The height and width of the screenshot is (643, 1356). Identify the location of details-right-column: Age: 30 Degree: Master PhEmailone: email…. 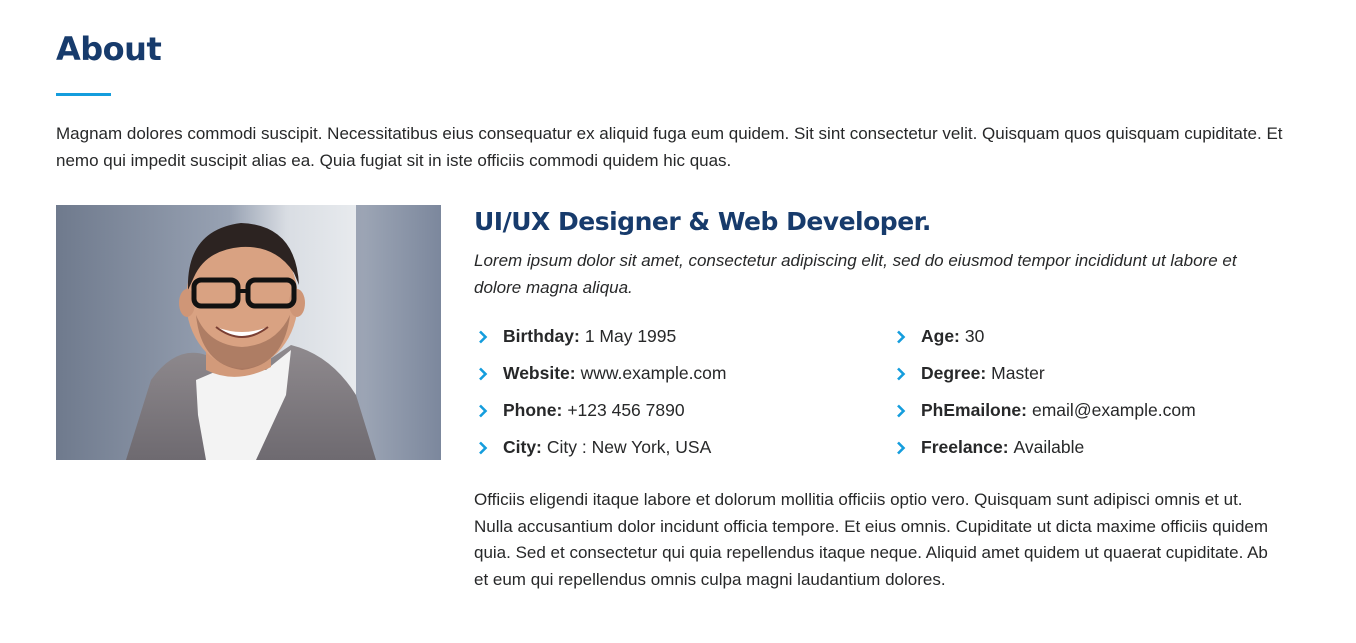
(1046, 392).